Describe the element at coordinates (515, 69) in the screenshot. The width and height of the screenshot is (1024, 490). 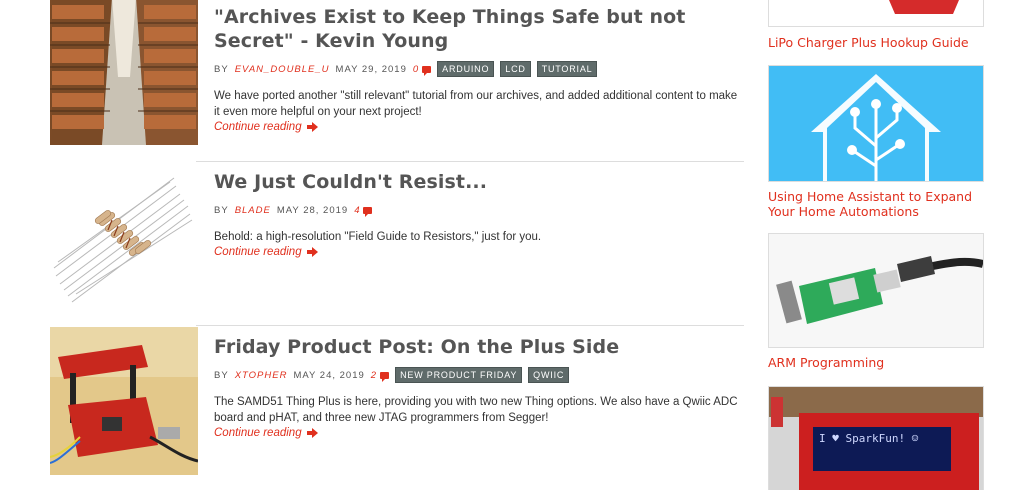
I see `tag-lcd: LCD` at that location.